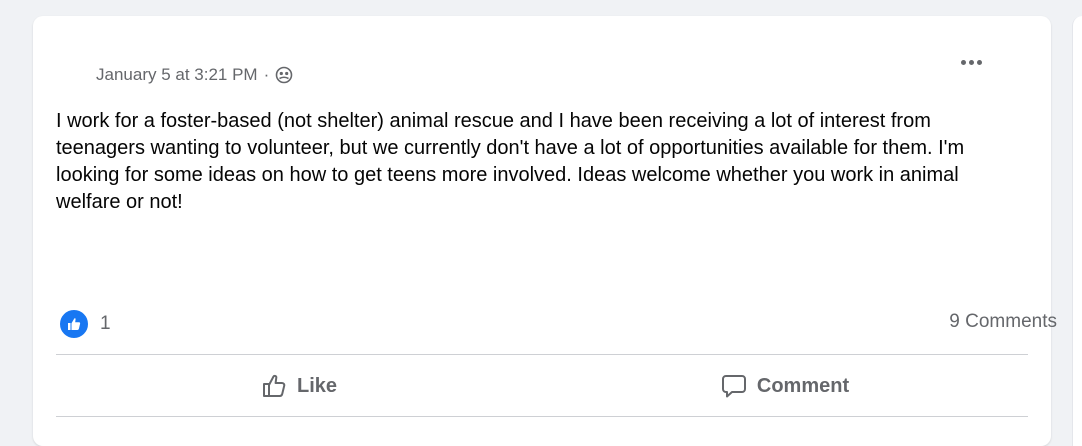  Describe the element at coordinates (542, 416) in the screenshot. I see `bottom-divider` at that location.